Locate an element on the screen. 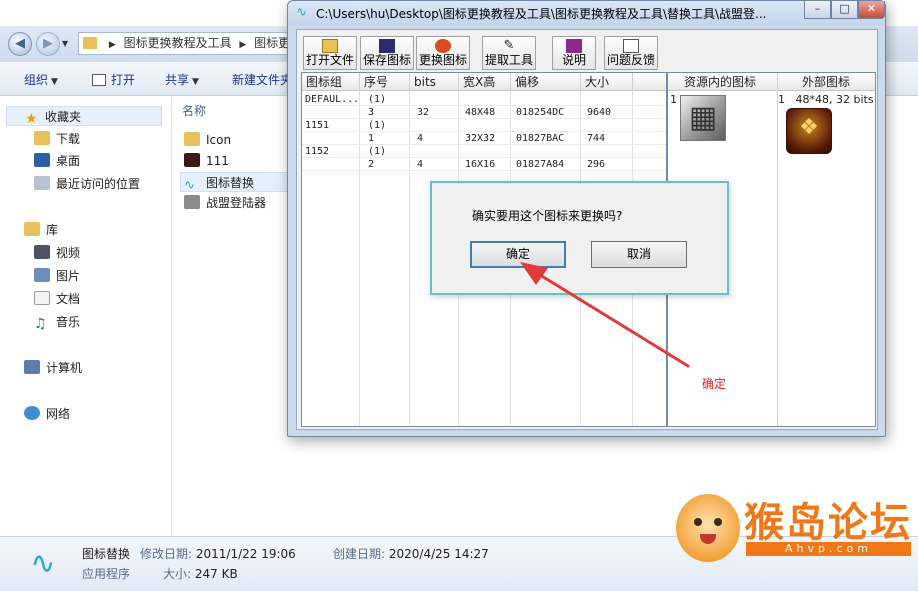  mascot-mouth is located at coordinates (708, 539).